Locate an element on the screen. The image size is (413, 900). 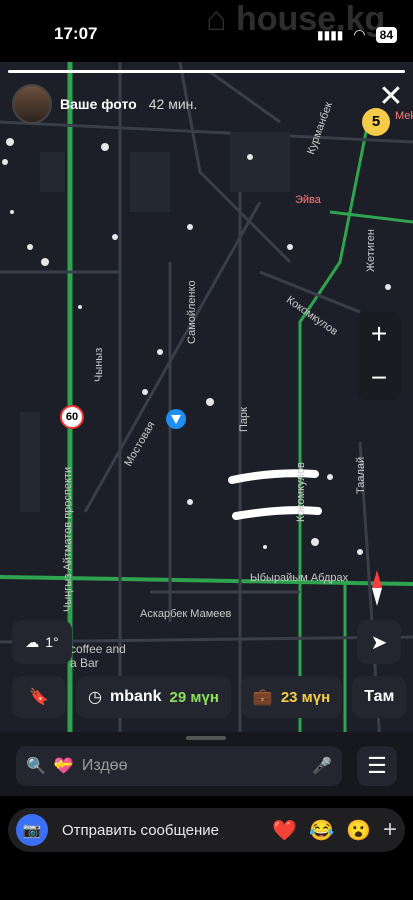
weather-temp: 1° is located at coordinates (52, 642).